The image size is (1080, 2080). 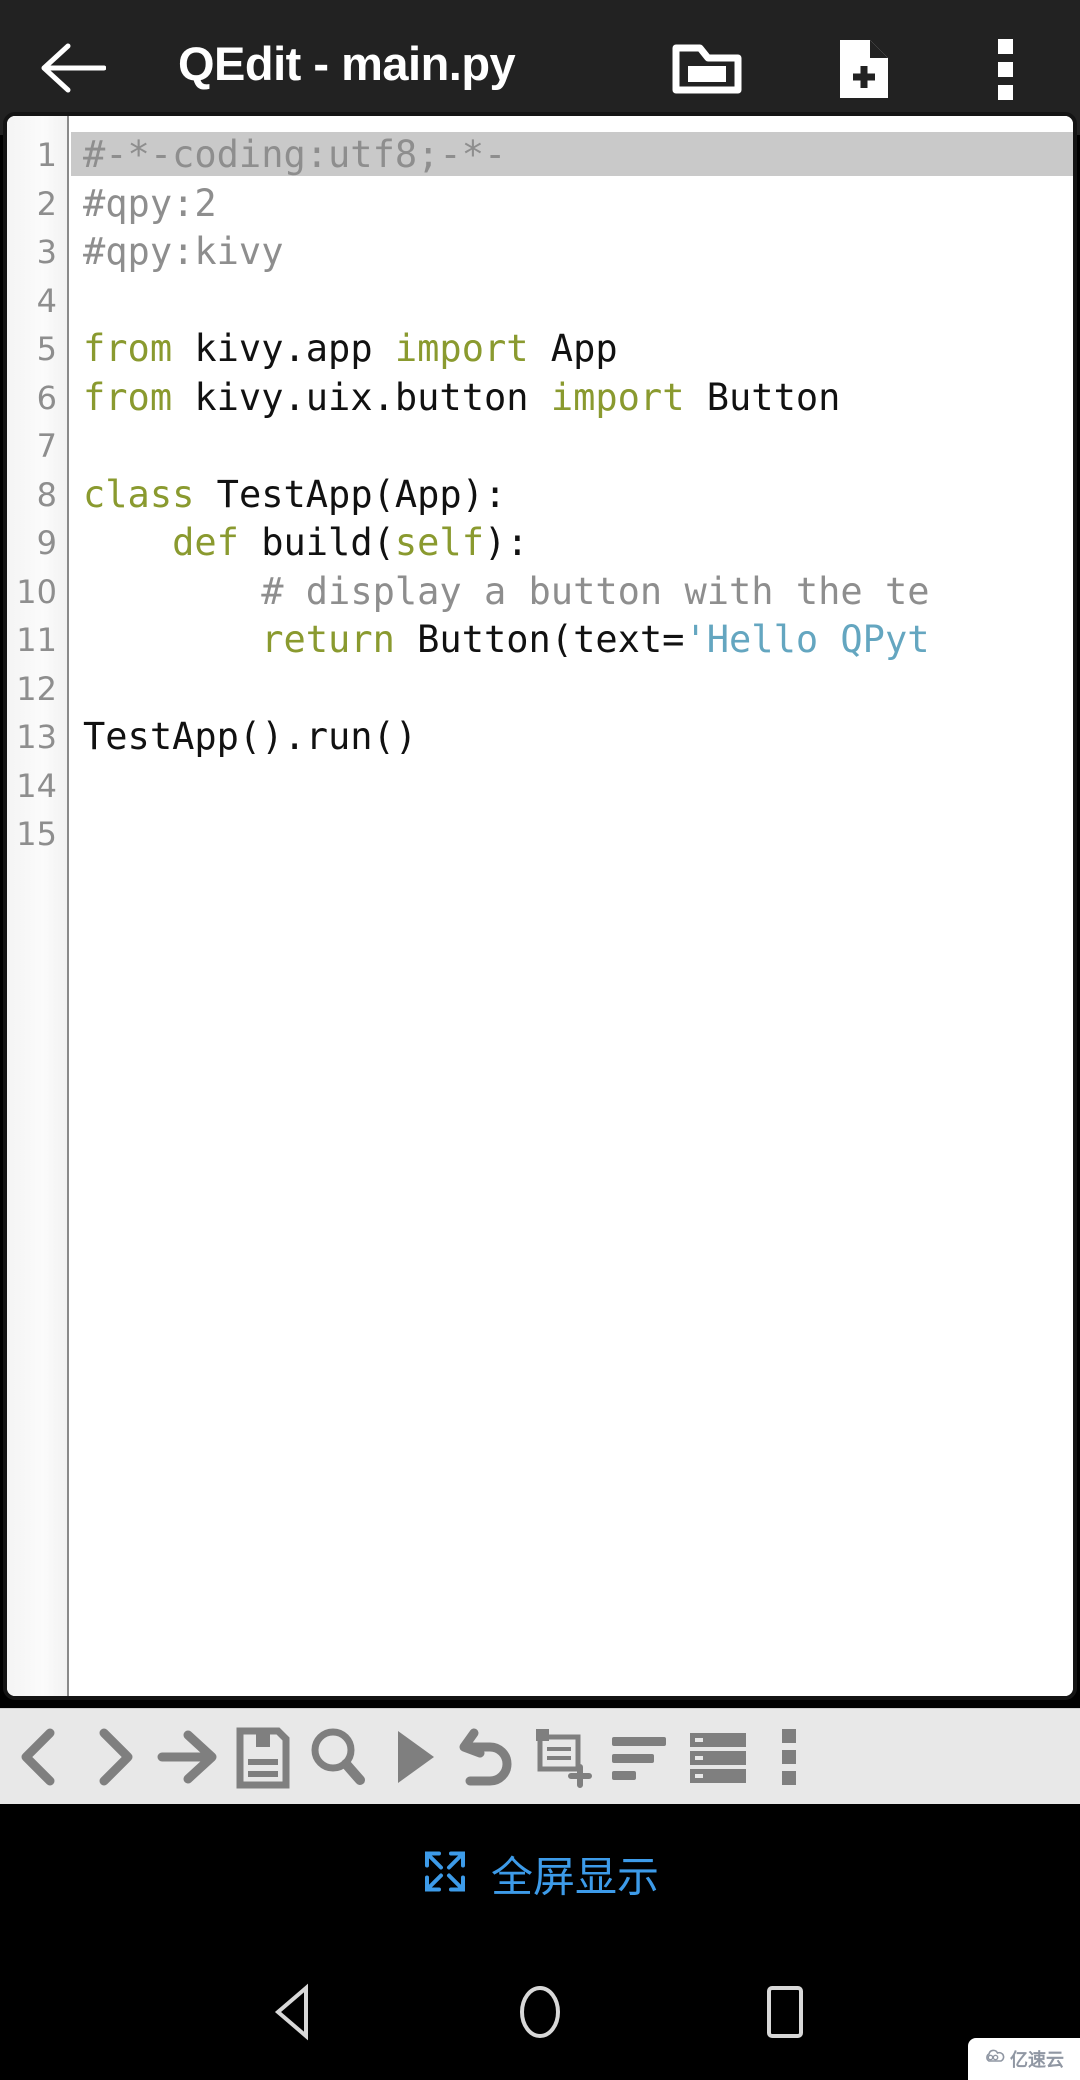 I want to click on chevron-left-icon, so click(x=40, y=1757).